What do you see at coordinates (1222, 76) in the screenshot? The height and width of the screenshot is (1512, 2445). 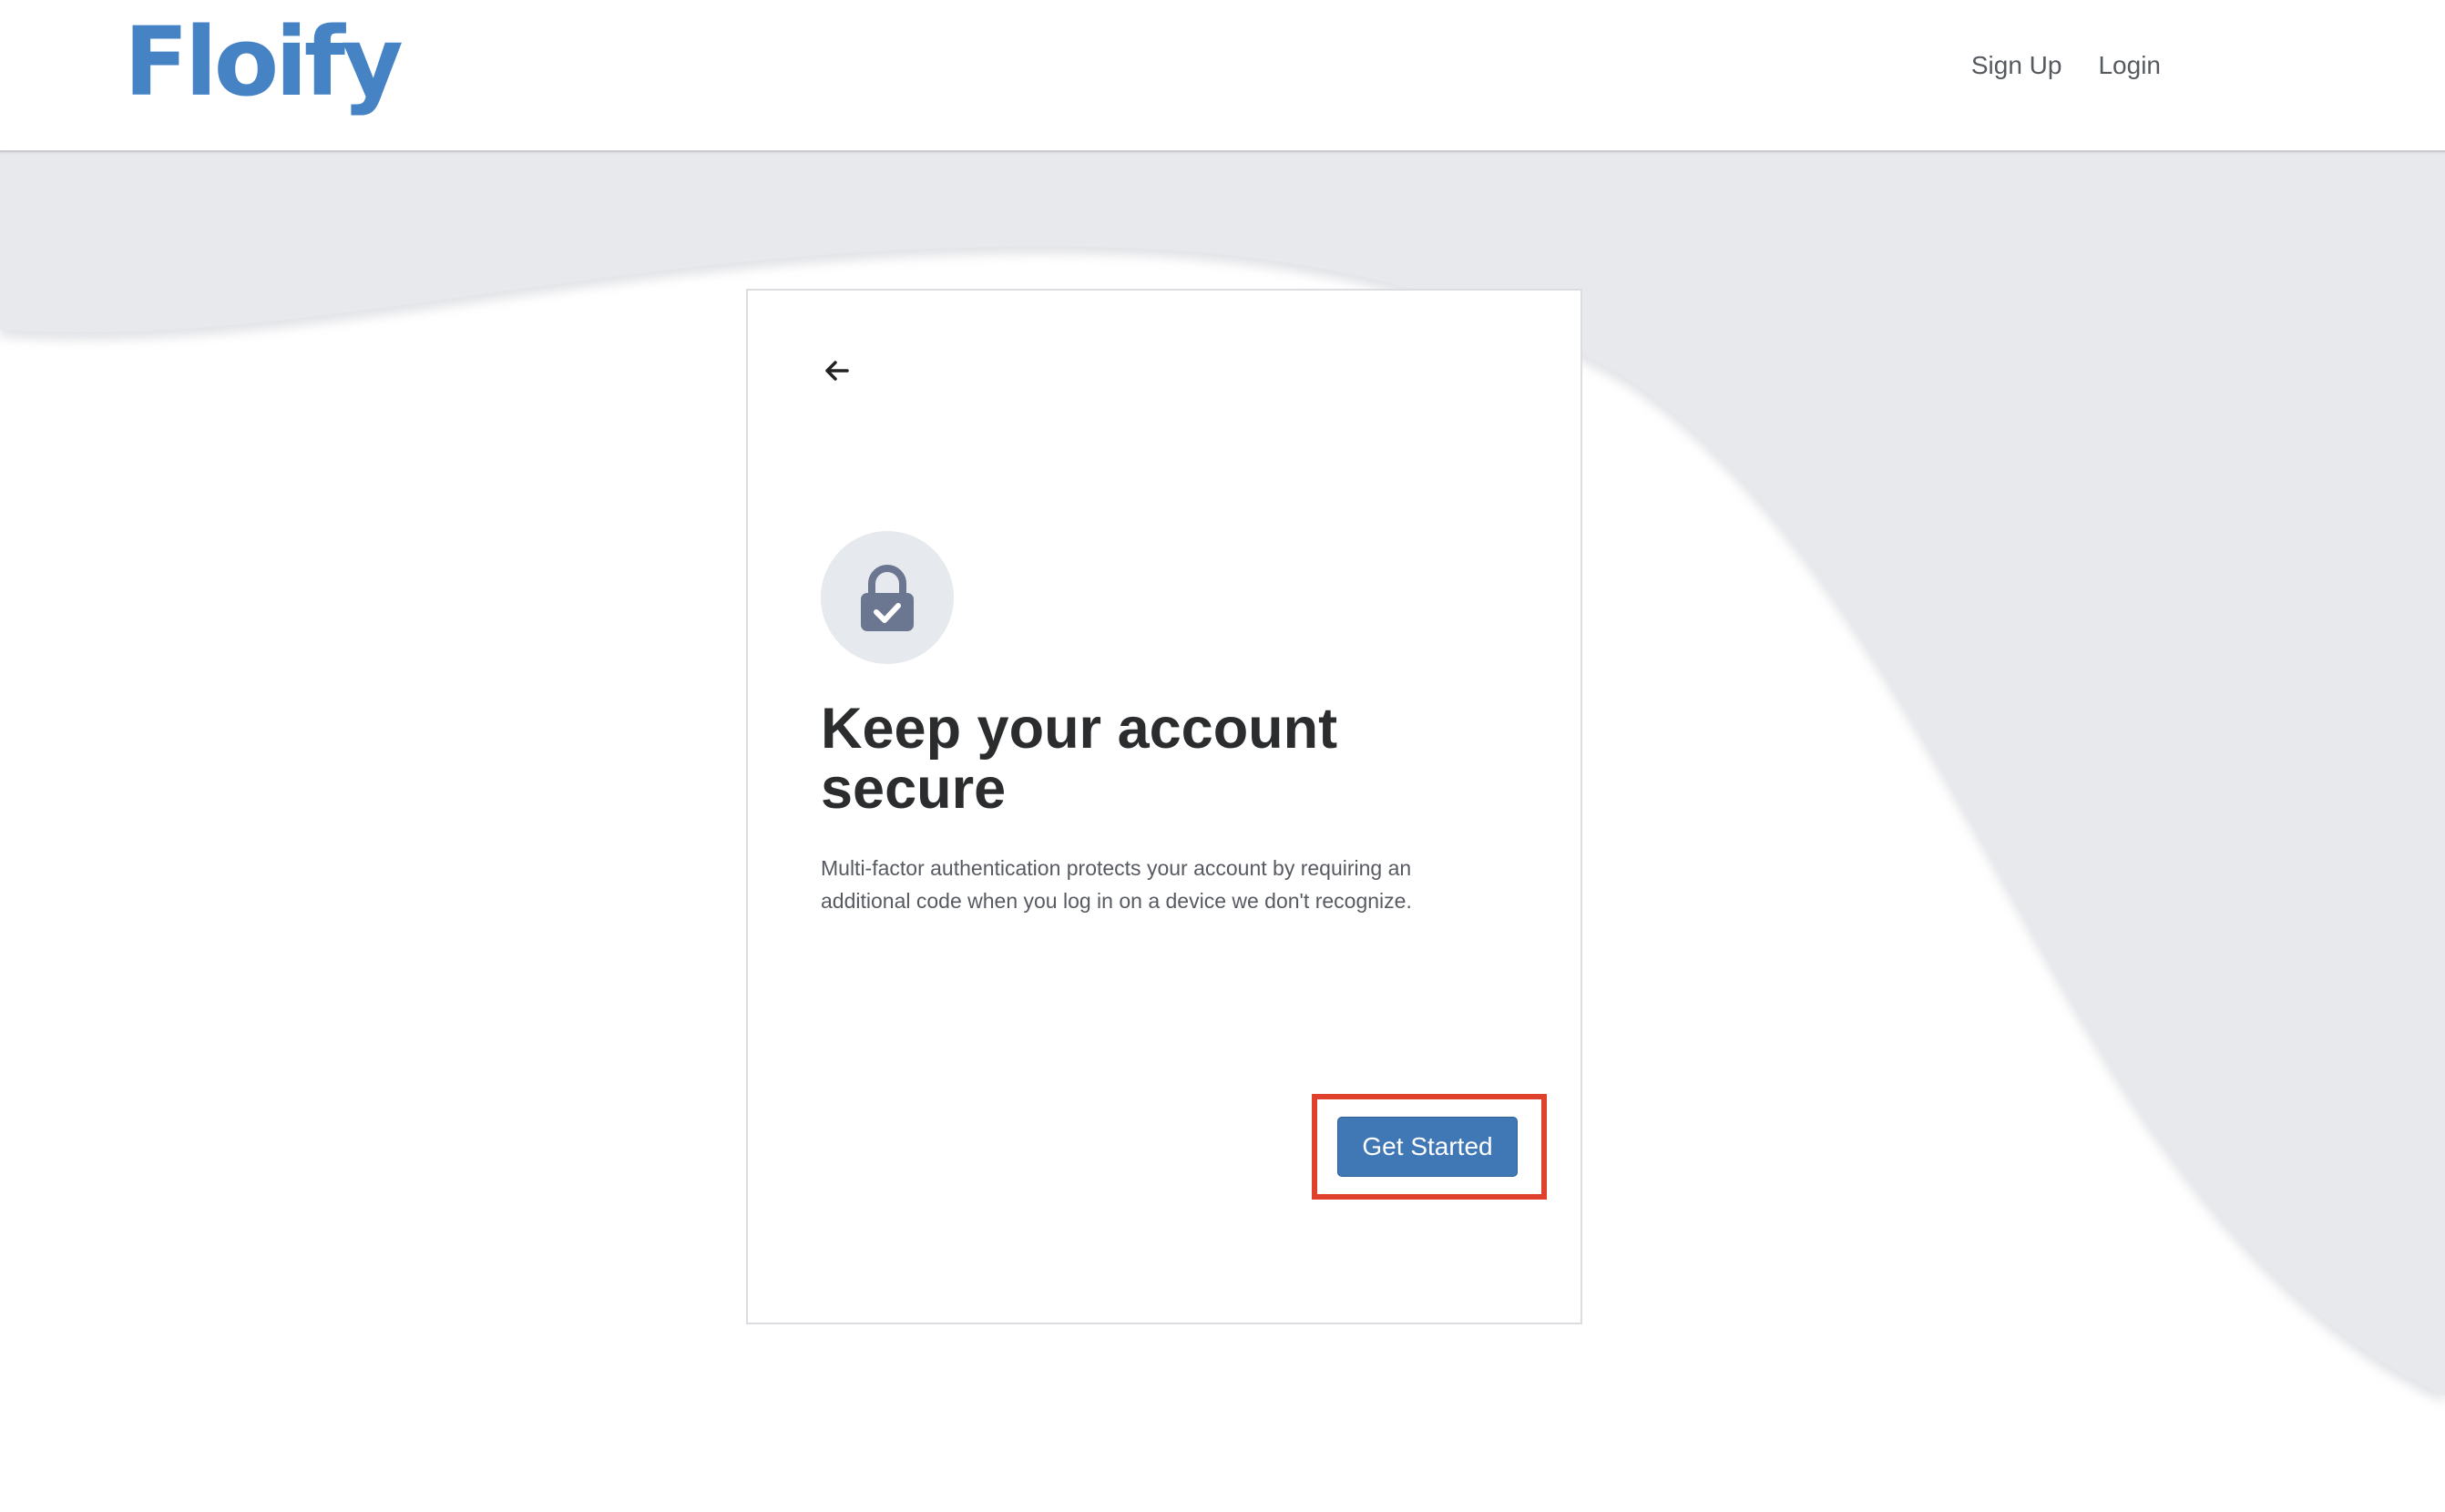 I see `top-header: Floify Sign Up Login` at bounding box center [1222, 76].